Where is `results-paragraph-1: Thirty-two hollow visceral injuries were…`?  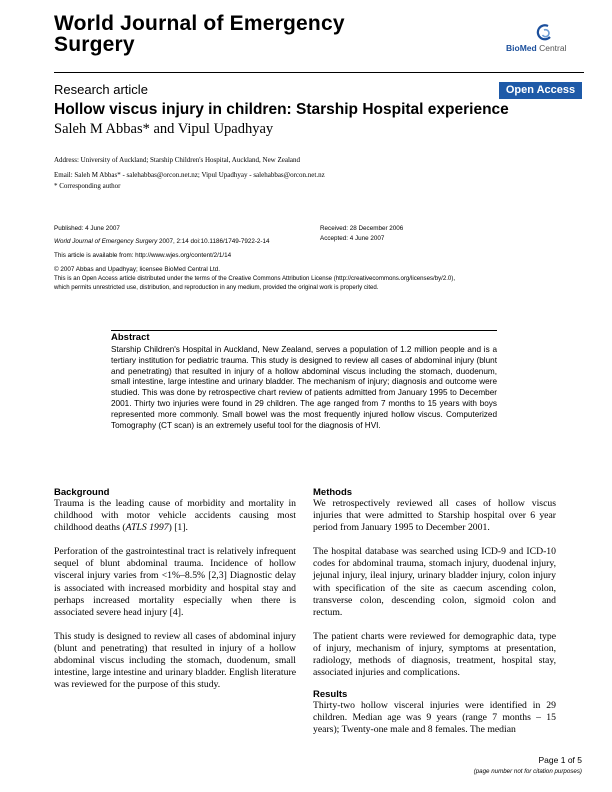
results-paragraph-1: Thirty-two hollow visceral injuries were… is located at coordinates (434, 718).